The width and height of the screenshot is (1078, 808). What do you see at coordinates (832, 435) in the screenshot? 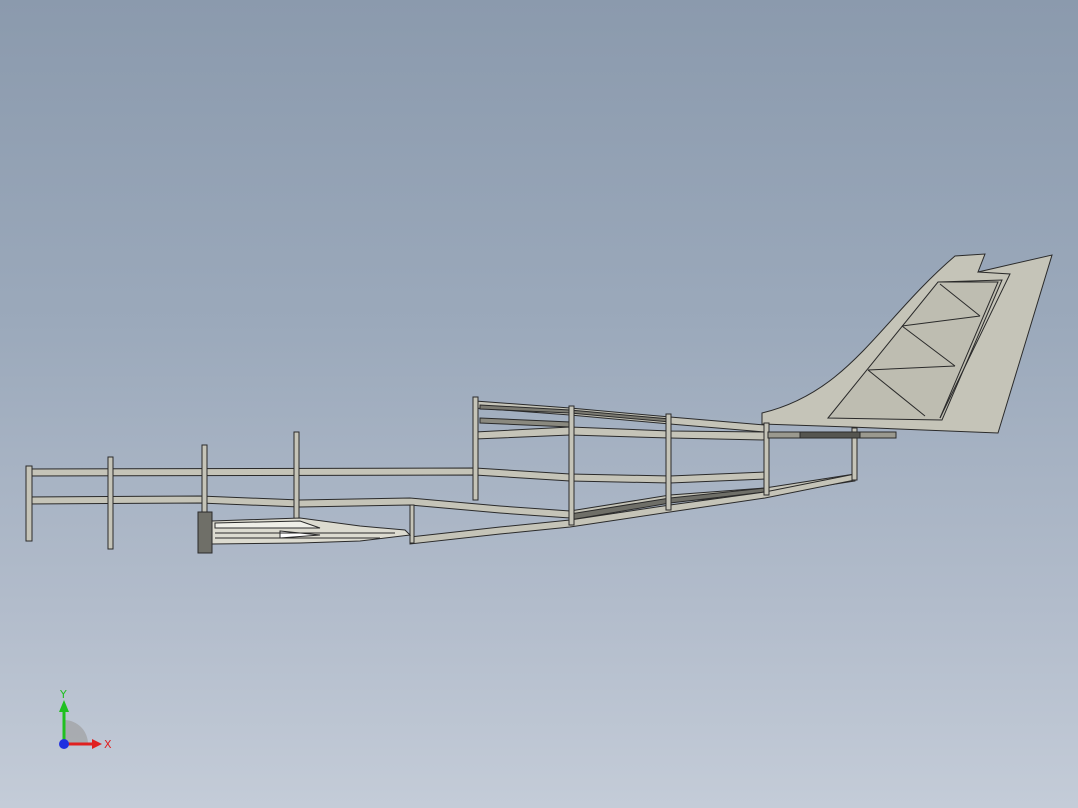
I see `tail-rail` at bounding box center [832, 435].